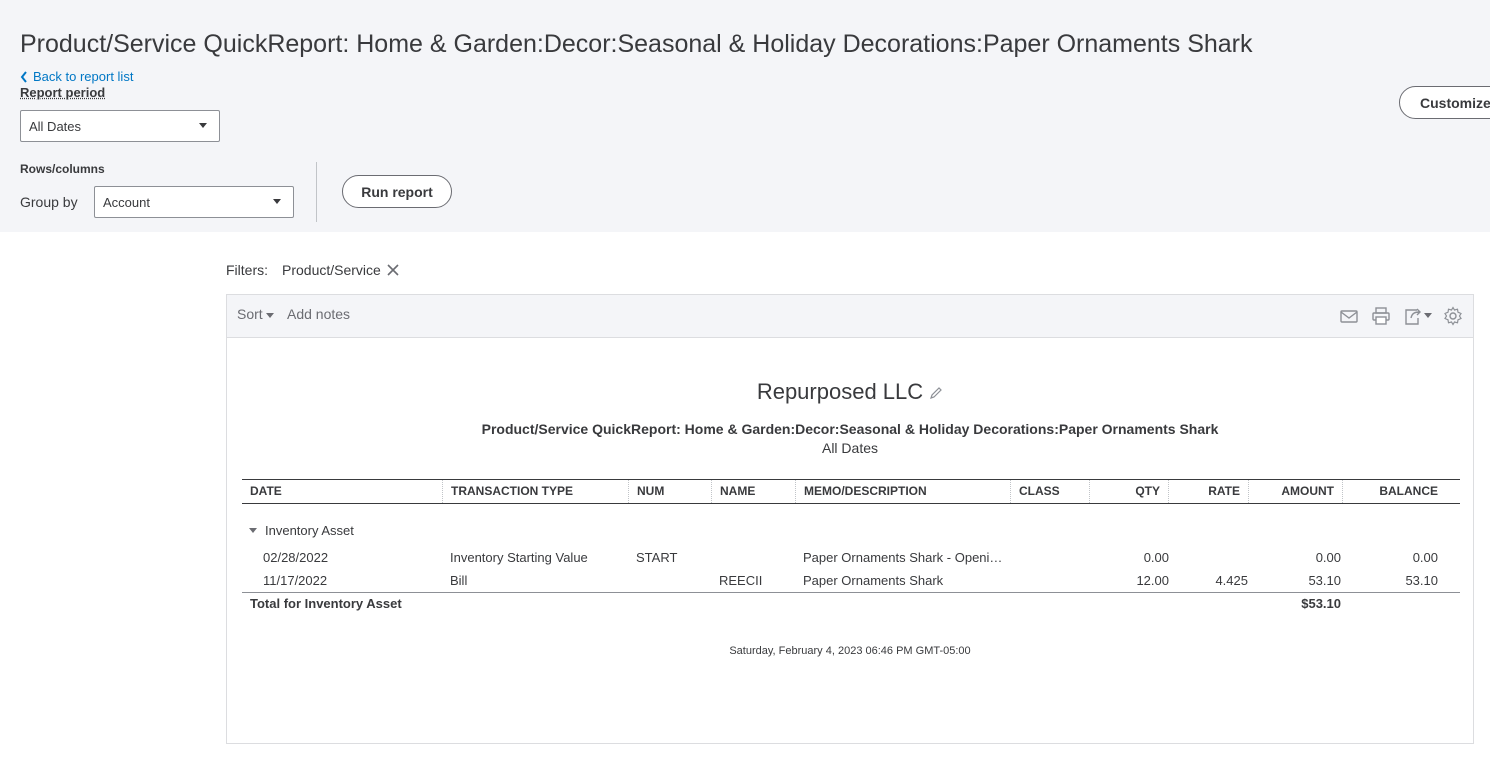  Describe the element at coordinates (851, 604) in the screenshot. I see `total-row: Total for Inventory Asset $53.10` at that location.